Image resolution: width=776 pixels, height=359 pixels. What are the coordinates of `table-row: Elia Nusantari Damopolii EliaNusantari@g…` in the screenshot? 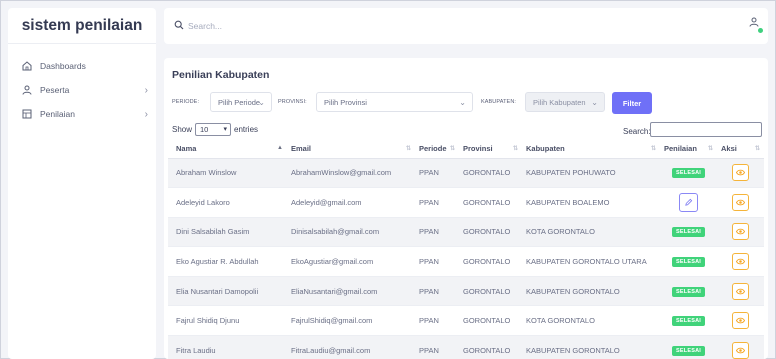 It's located at (466, 291).